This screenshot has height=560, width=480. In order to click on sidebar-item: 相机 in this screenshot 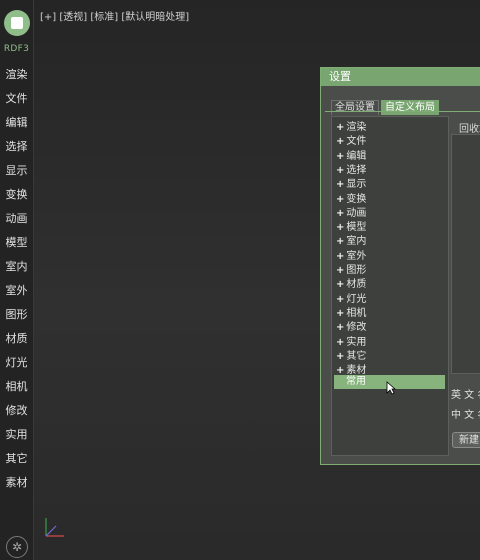, I will do `click(16, 390)`.